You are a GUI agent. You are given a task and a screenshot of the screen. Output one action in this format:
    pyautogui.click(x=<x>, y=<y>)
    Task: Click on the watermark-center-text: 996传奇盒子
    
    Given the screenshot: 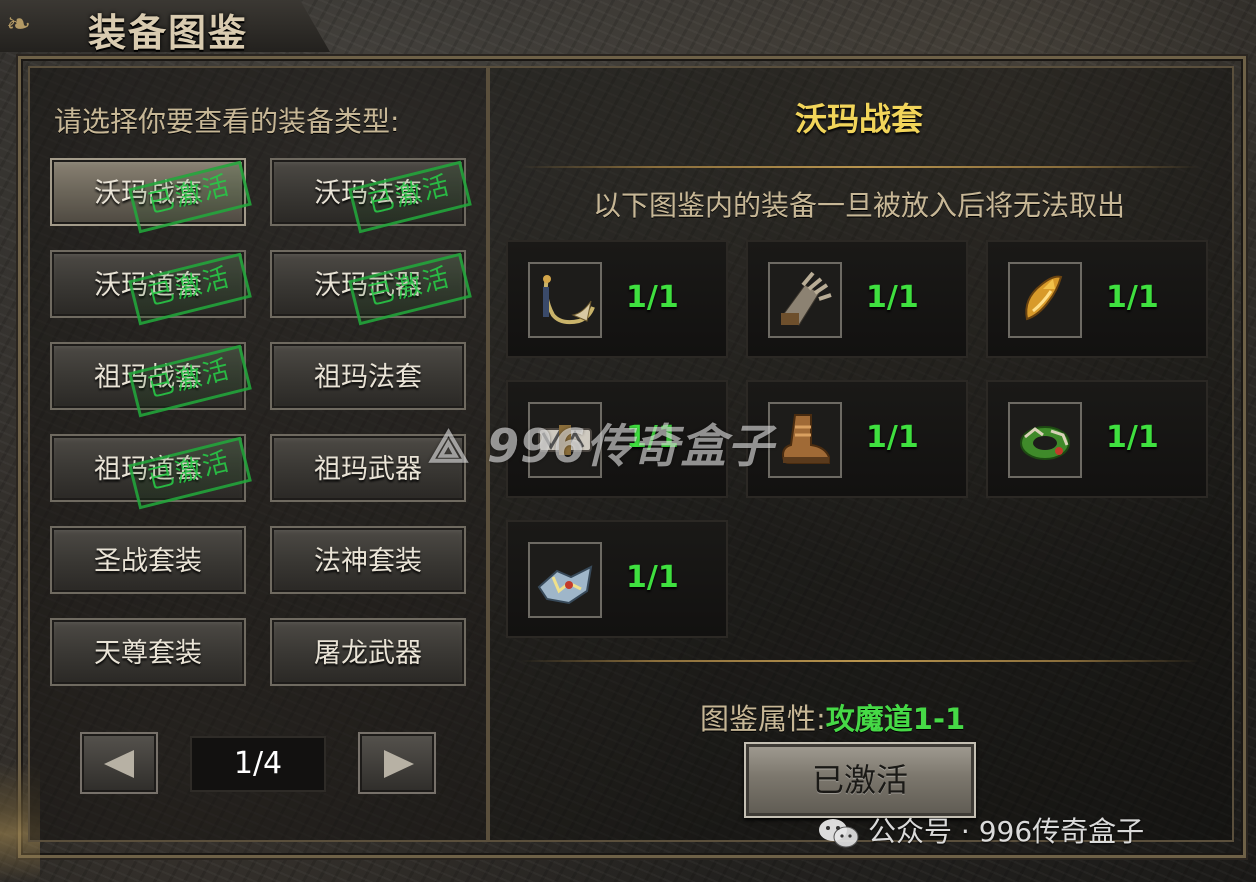 What is the action you would take?
    pyautogui.click(x=631, y=446)
    